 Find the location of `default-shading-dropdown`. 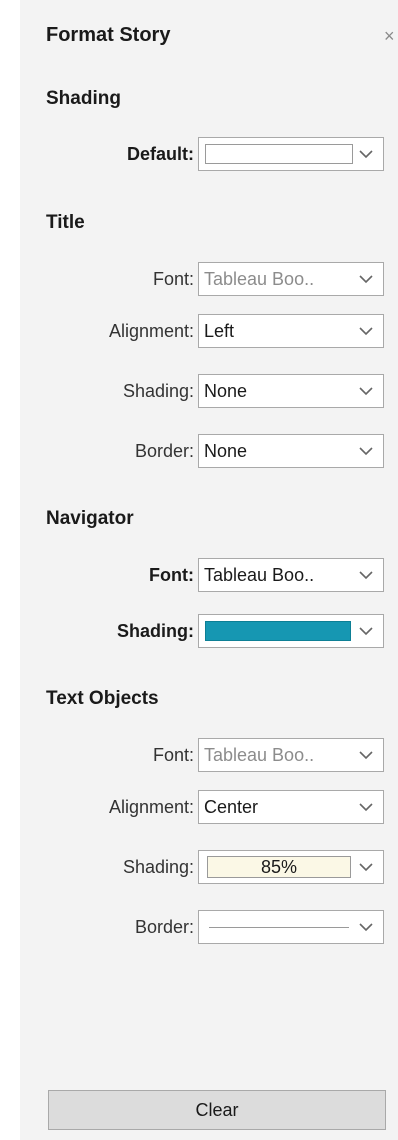

default-shading-dropdown is located at coordinates (291, 154).